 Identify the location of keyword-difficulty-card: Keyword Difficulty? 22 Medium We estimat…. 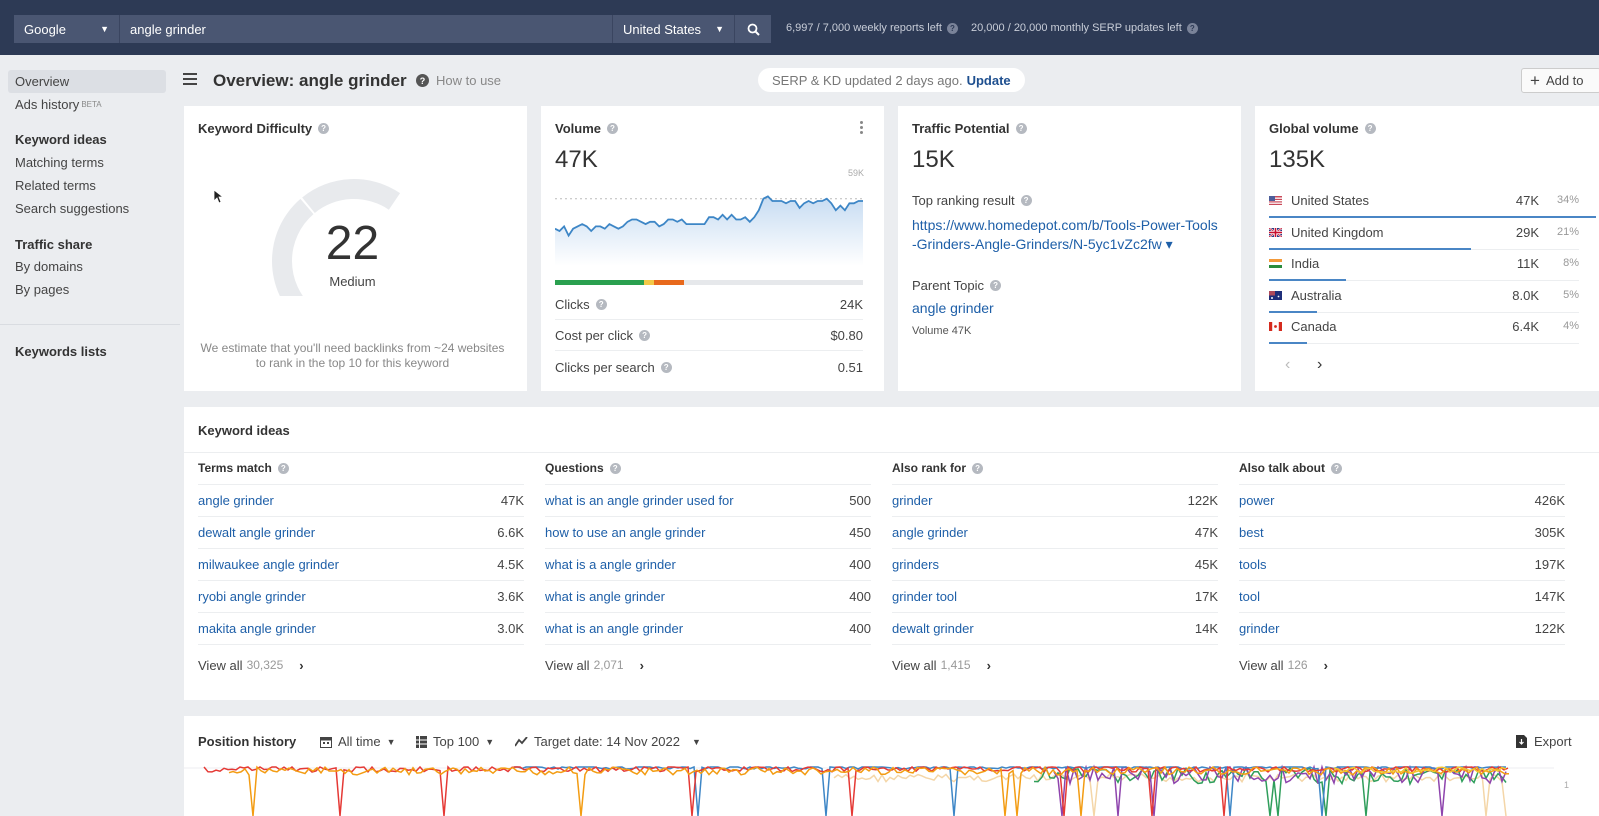
(355, 248).